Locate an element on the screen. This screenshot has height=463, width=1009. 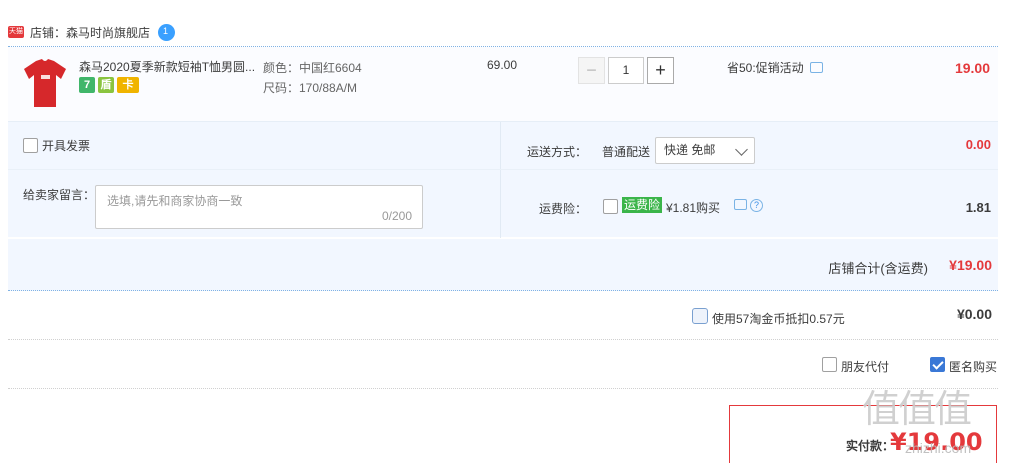
message-char-count: 0/200 is located at coordinates (396, 216).